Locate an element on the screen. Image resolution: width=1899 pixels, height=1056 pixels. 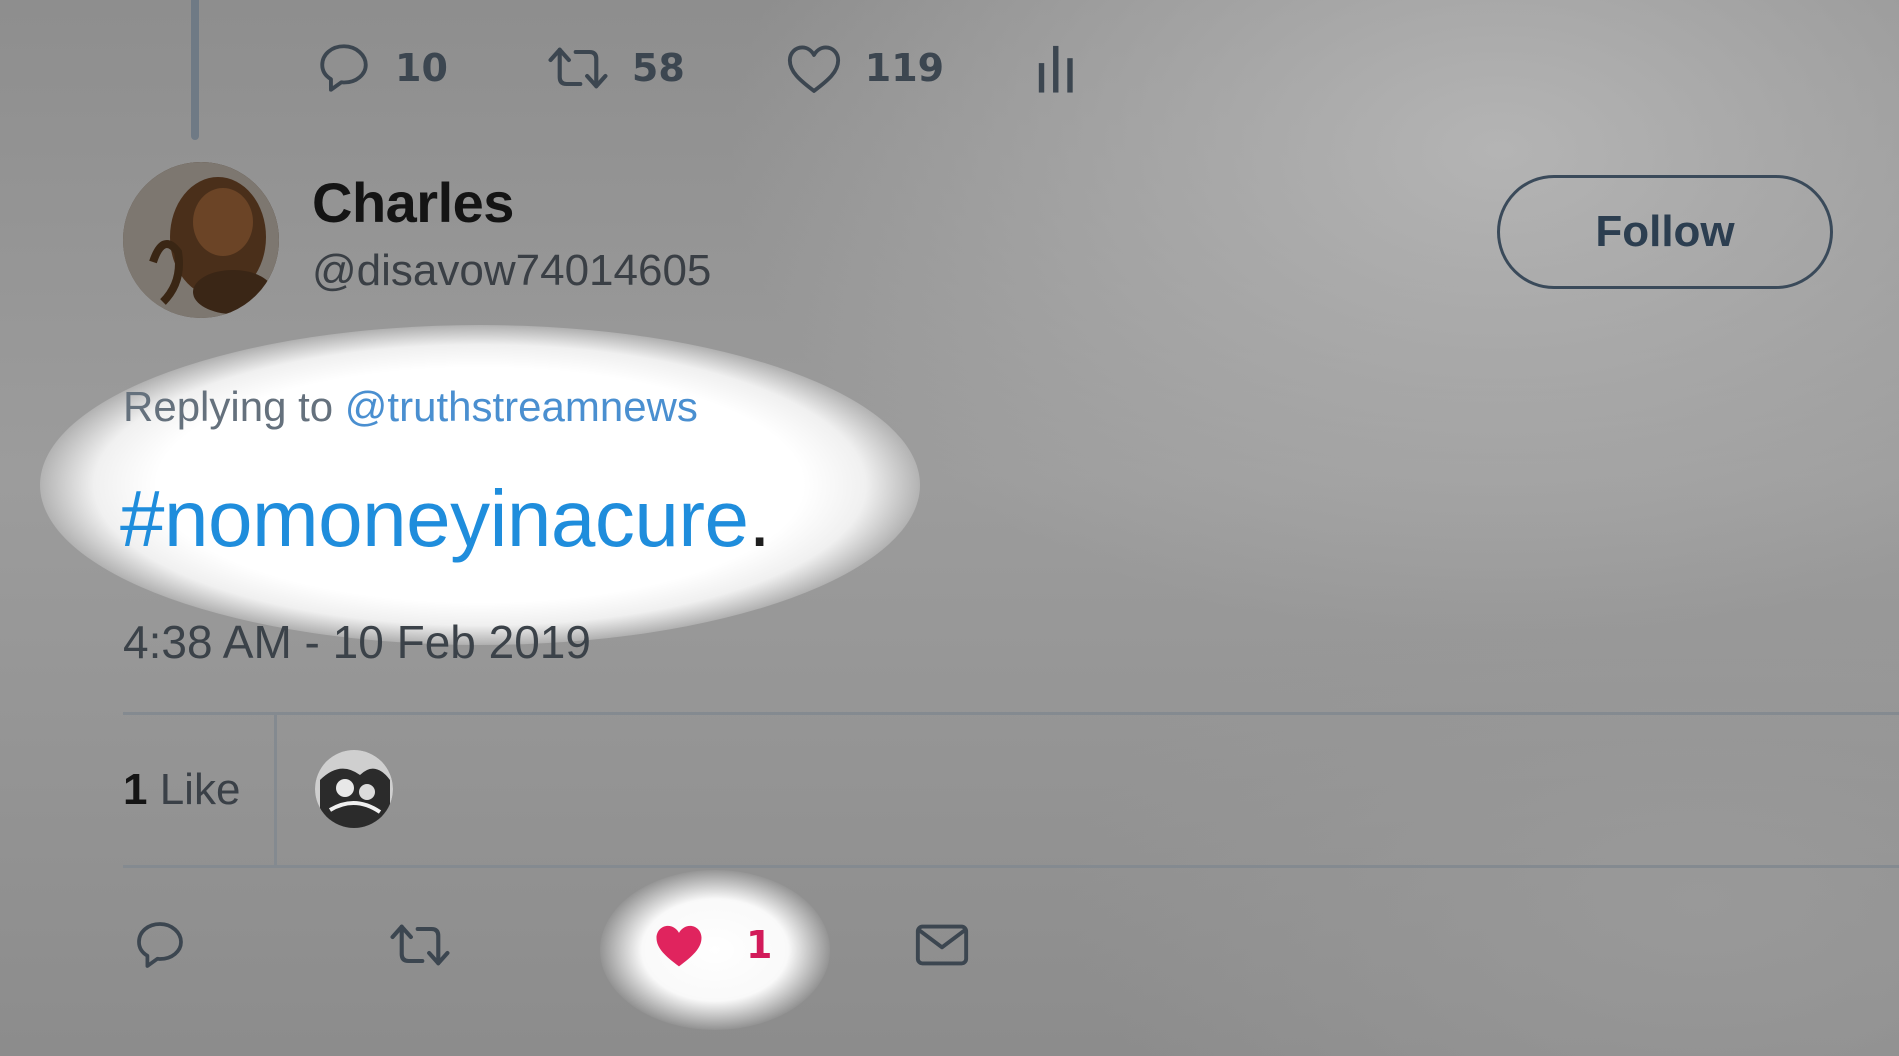
parent-tweet-actions: 10 58 119 is located at coordinates (695, 68).